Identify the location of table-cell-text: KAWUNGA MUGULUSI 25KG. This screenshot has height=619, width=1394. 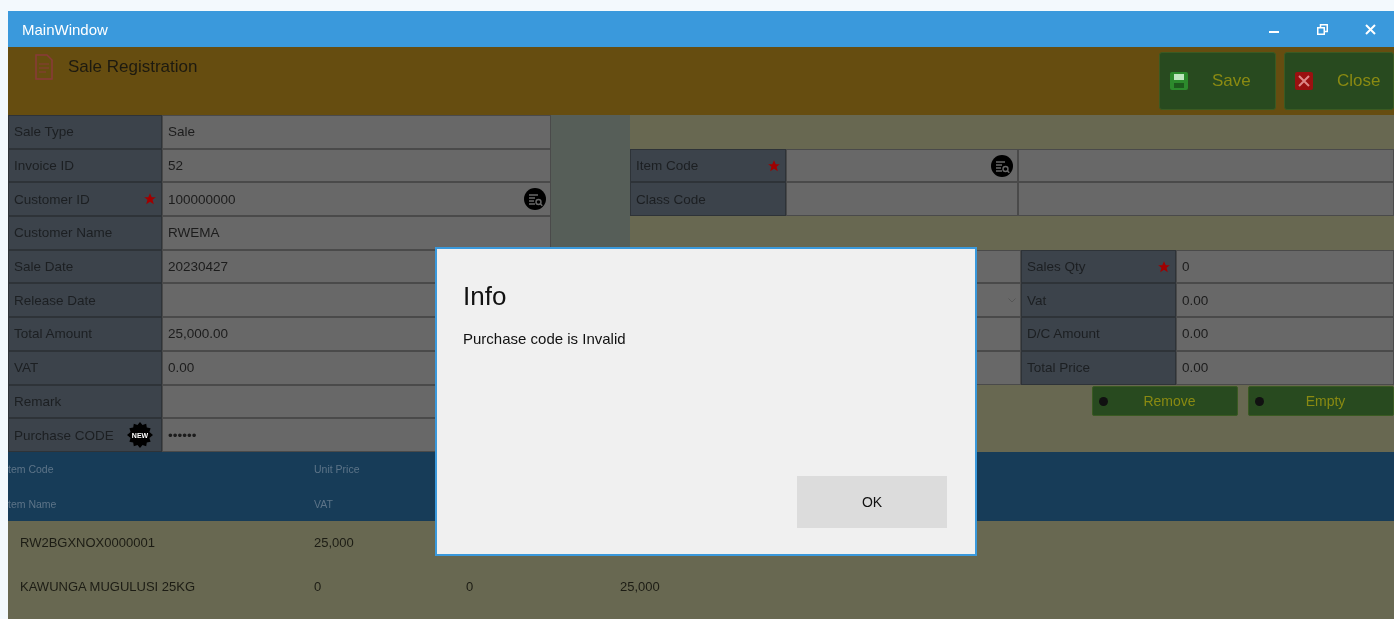
(108, 587).